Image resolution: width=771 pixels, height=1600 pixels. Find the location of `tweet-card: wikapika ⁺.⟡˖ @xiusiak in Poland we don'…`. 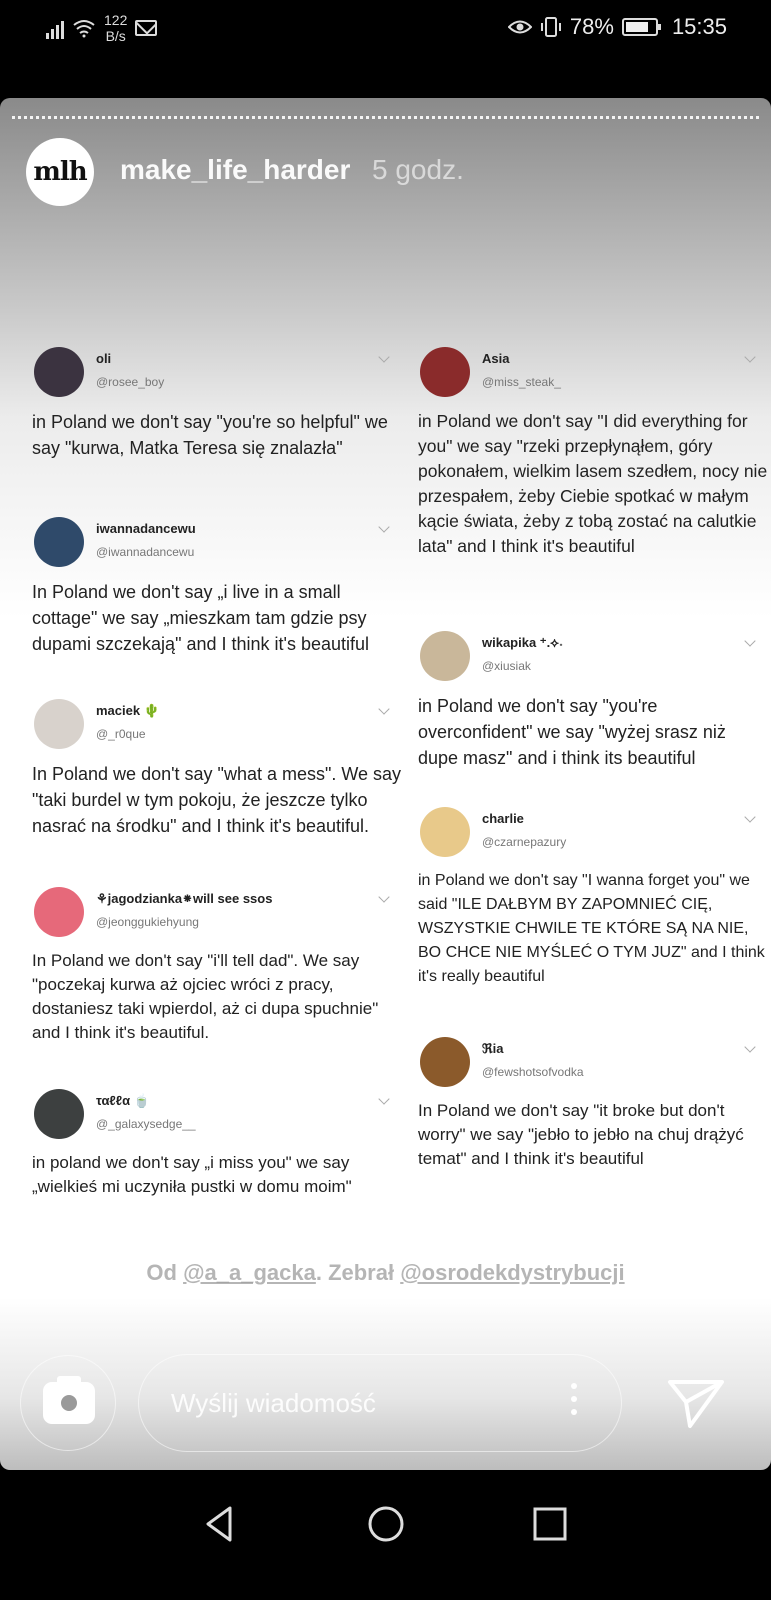

tweet-card: wikapika ⁺.⟡˖ @xiusiak in Poland we don'… is located at coordinates (593, 699).